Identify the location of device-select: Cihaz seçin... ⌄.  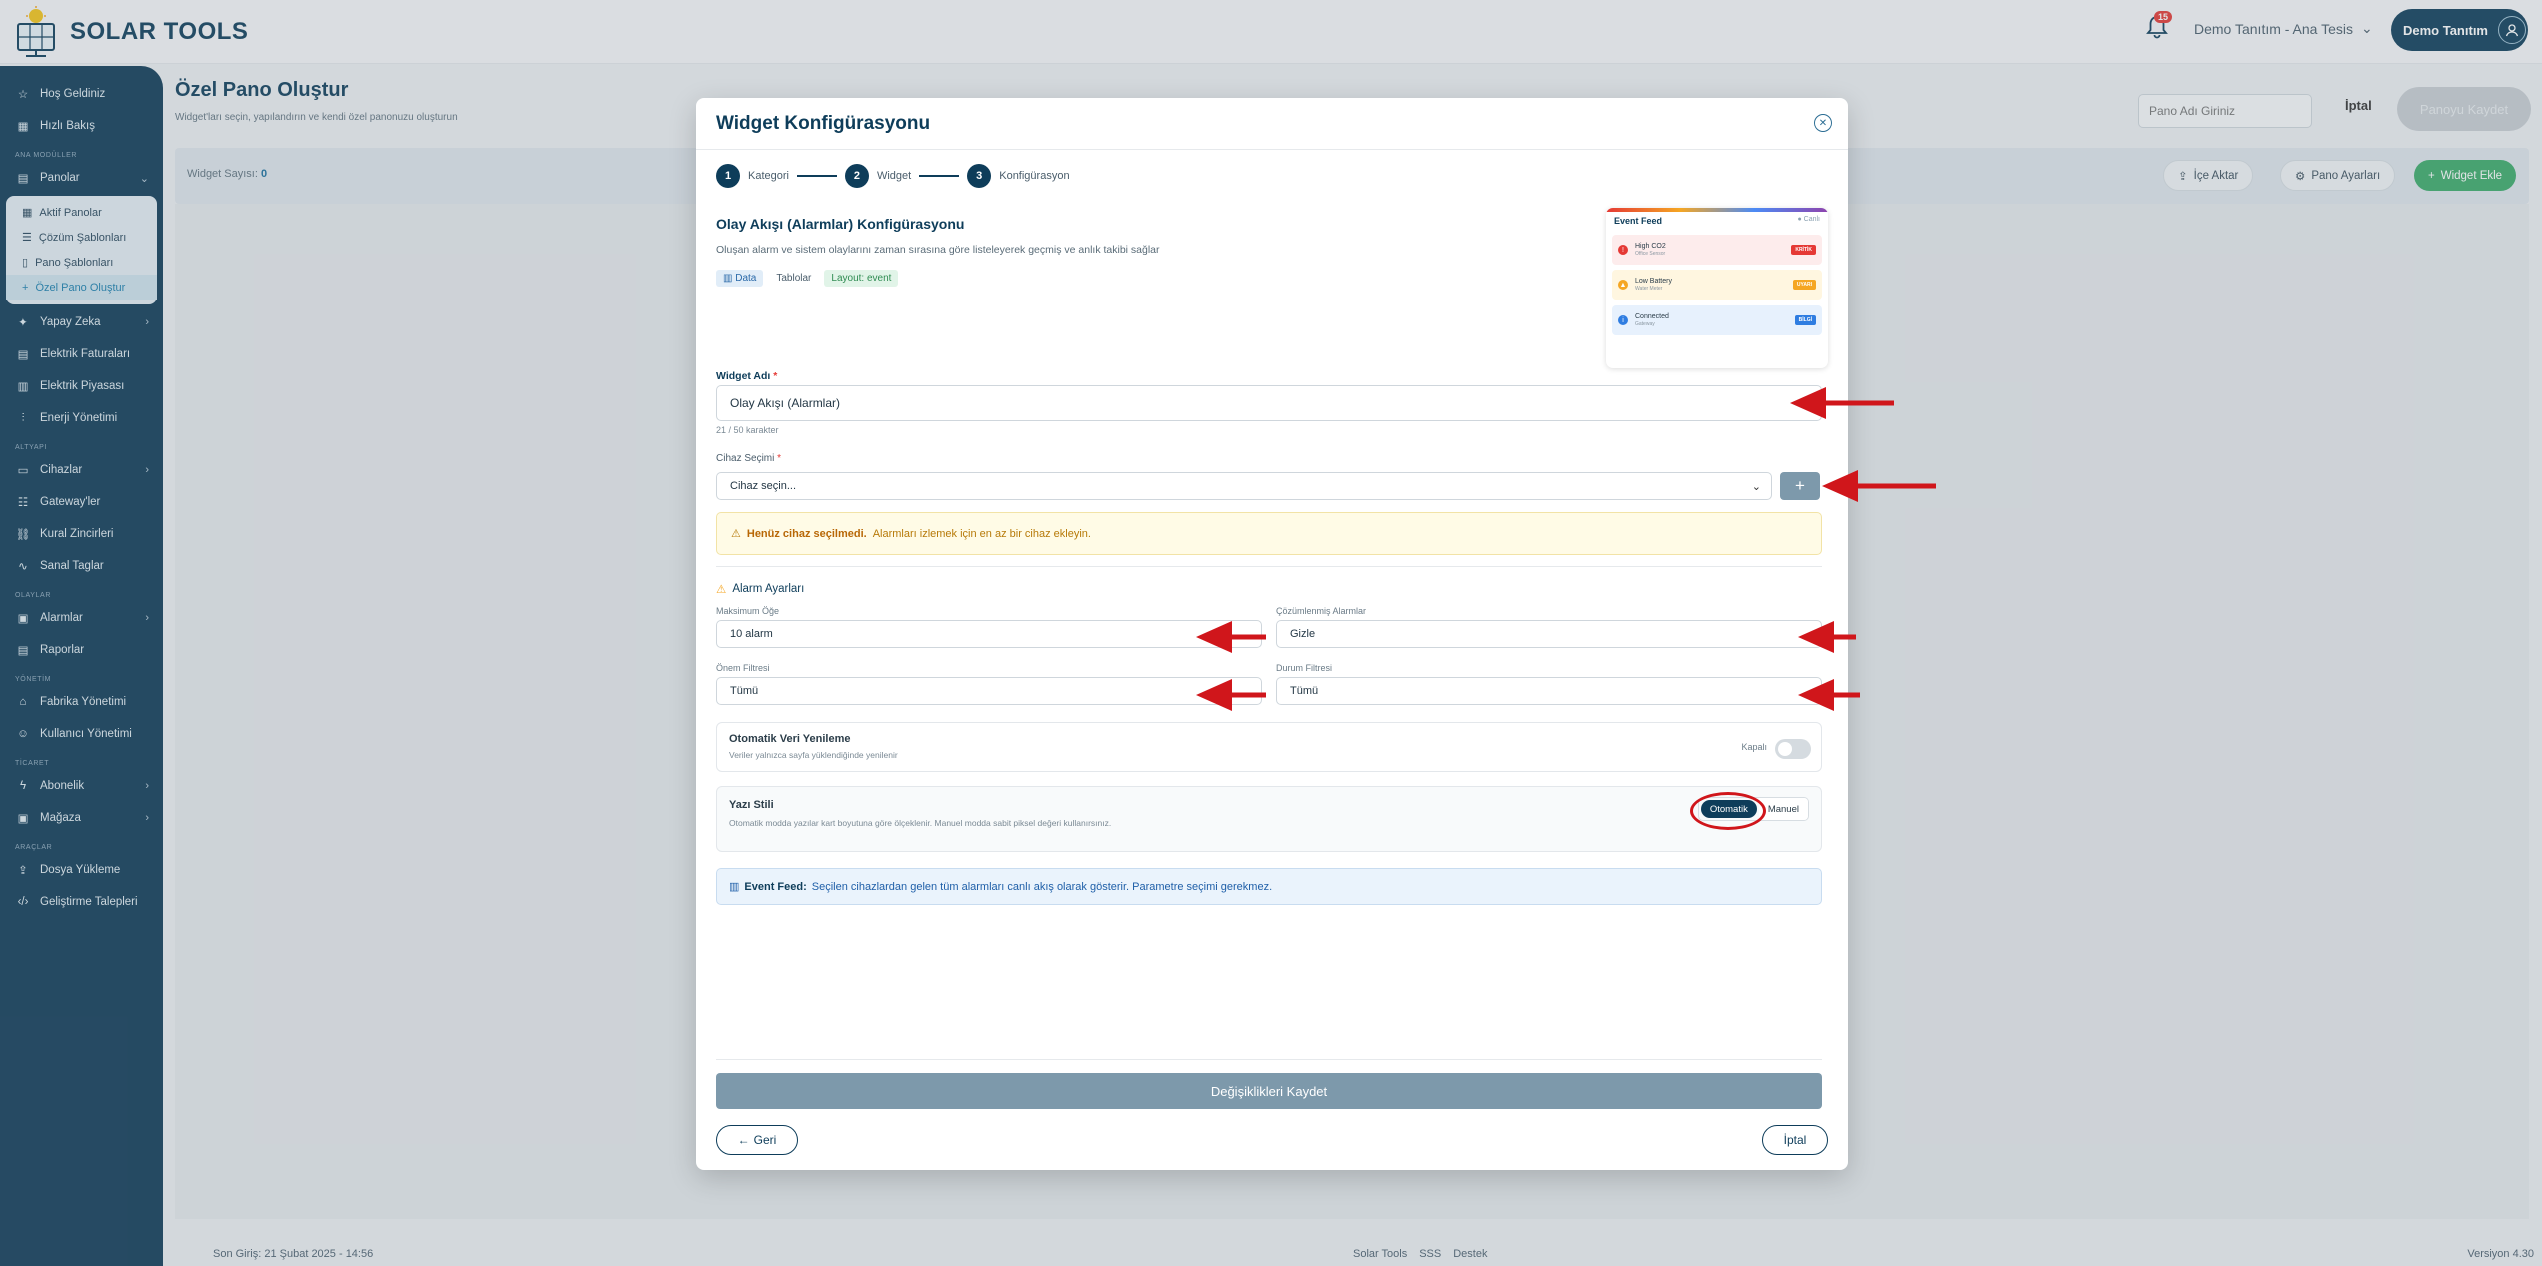
(1244, 486).